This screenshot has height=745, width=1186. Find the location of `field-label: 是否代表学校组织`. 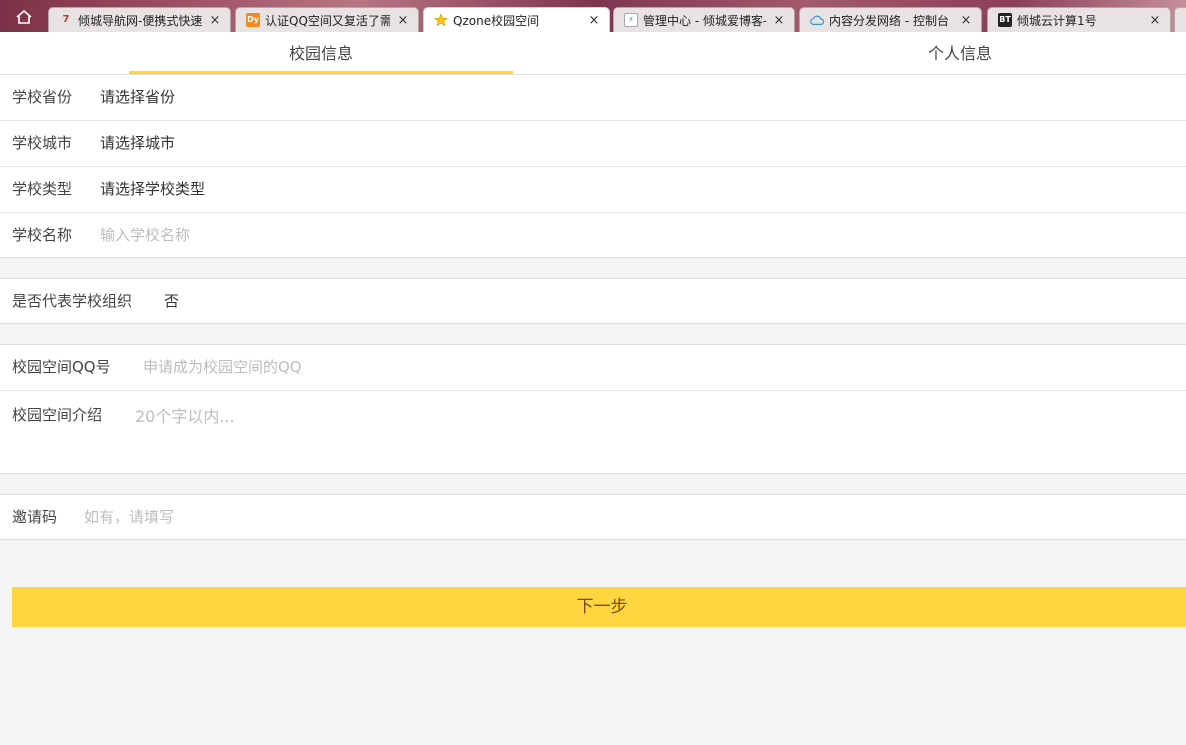

field-label: 是否代表学校组织 is located at coordinates (72, 301).